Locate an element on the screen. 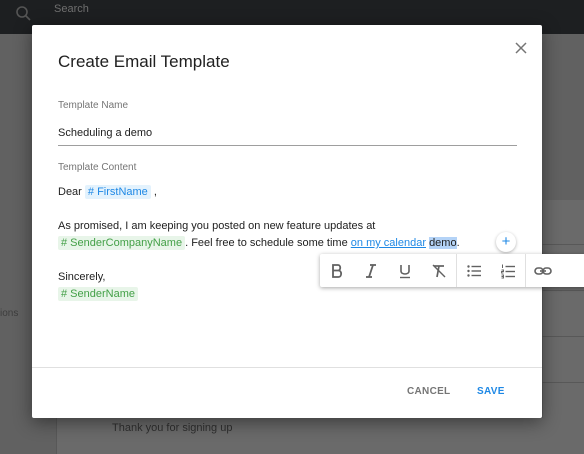  content-line-greeting: Dear # FirstName , is located at coordinates (107, 192).